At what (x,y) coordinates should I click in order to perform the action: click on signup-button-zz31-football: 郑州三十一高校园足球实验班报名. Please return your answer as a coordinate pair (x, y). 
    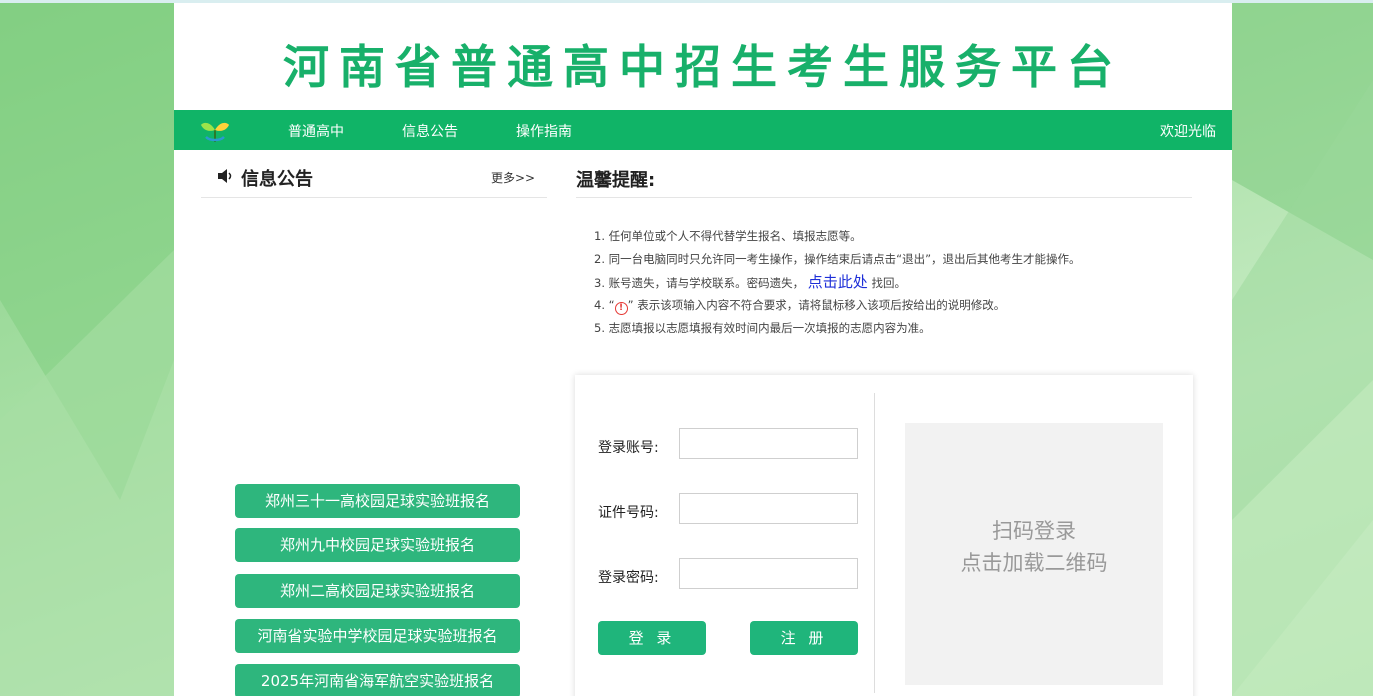
    Looking at the image, I should click on (377, 501).